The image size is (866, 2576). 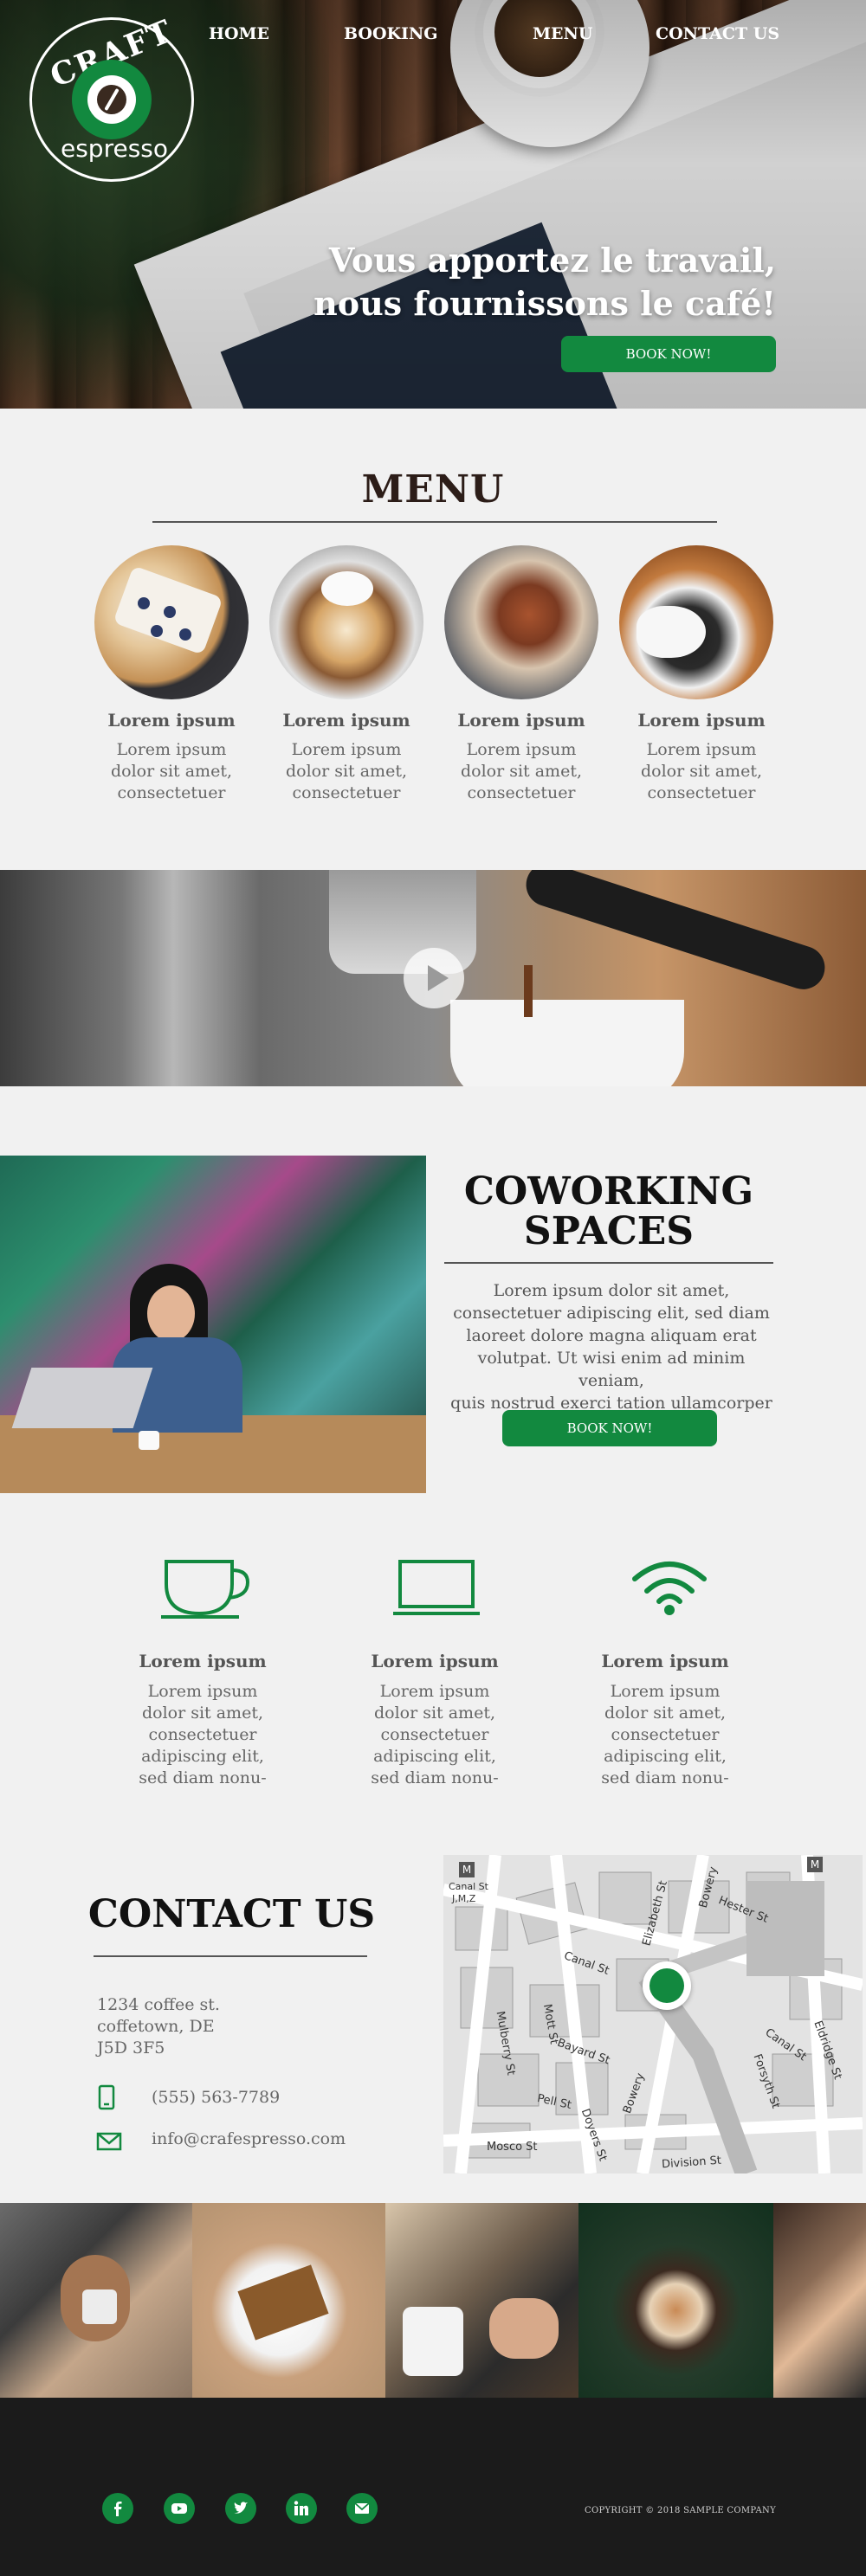 What do you see at coordinates (391, 33) in the screenshot?
I see `nav-booking: BOOKING` at bounding box center [391, 33].